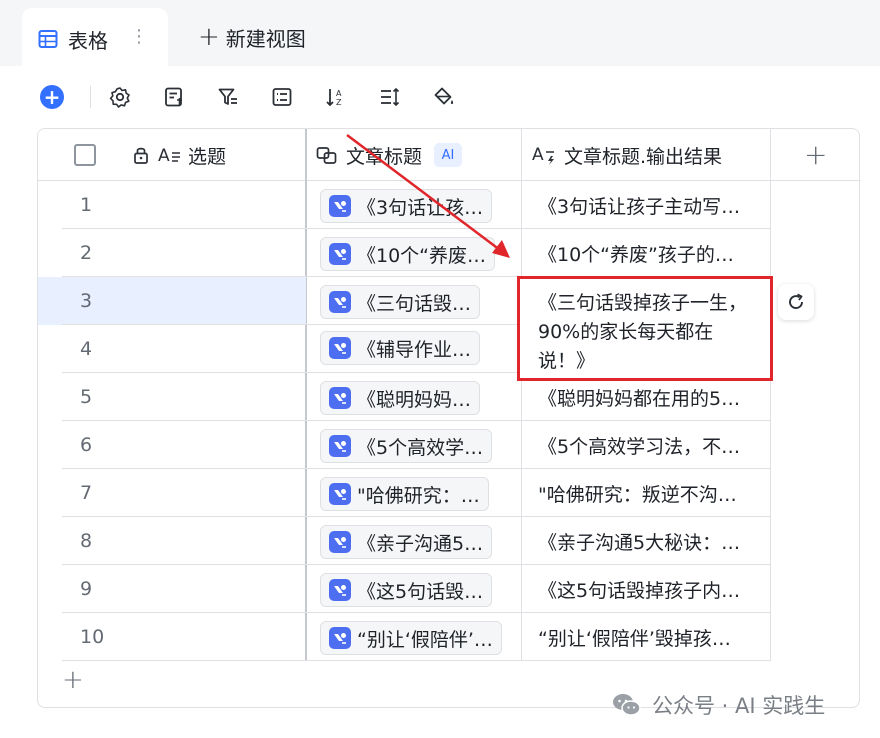 Image resolution: width=880 pixels, height=738 pixels. I want to click on watermark: 公众号 · AI 实践生, so click(718, 705).